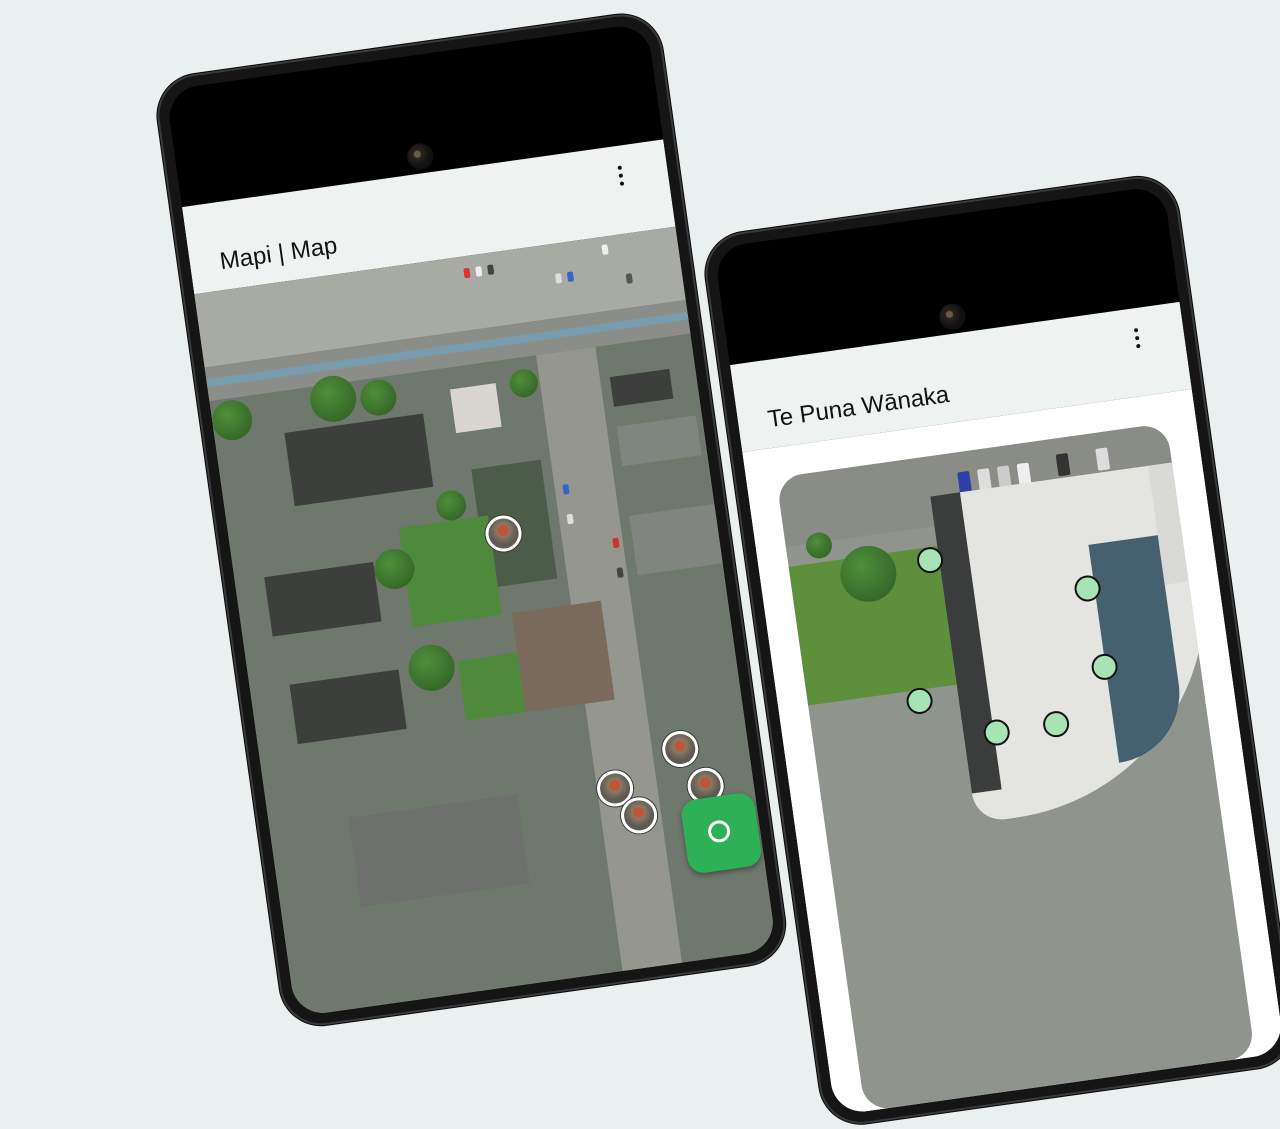 The width and height of the screenshot is (1280, 1129). I want to click on lawn, so click(491, 686).